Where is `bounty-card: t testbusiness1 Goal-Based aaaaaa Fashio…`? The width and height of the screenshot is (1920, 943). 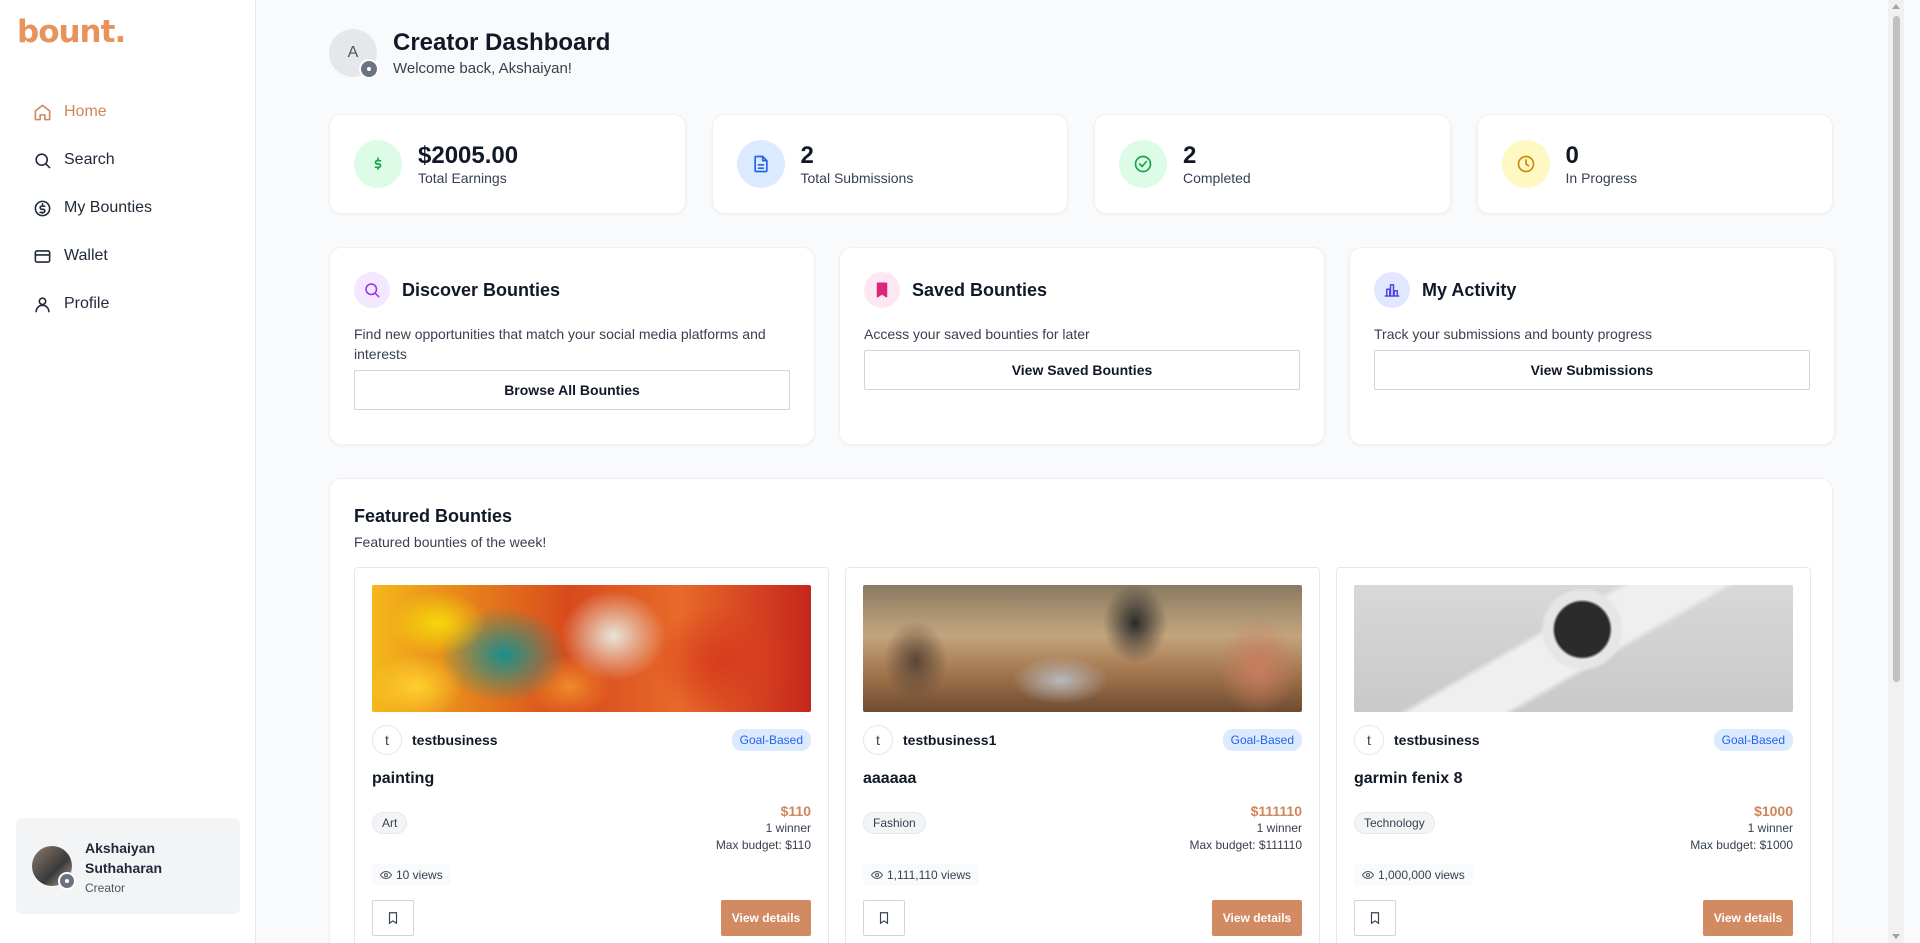
bounty-card: t testbusiness1 Goal-Based aaaaaa Fashio… is located at coordinates (1082, 755).